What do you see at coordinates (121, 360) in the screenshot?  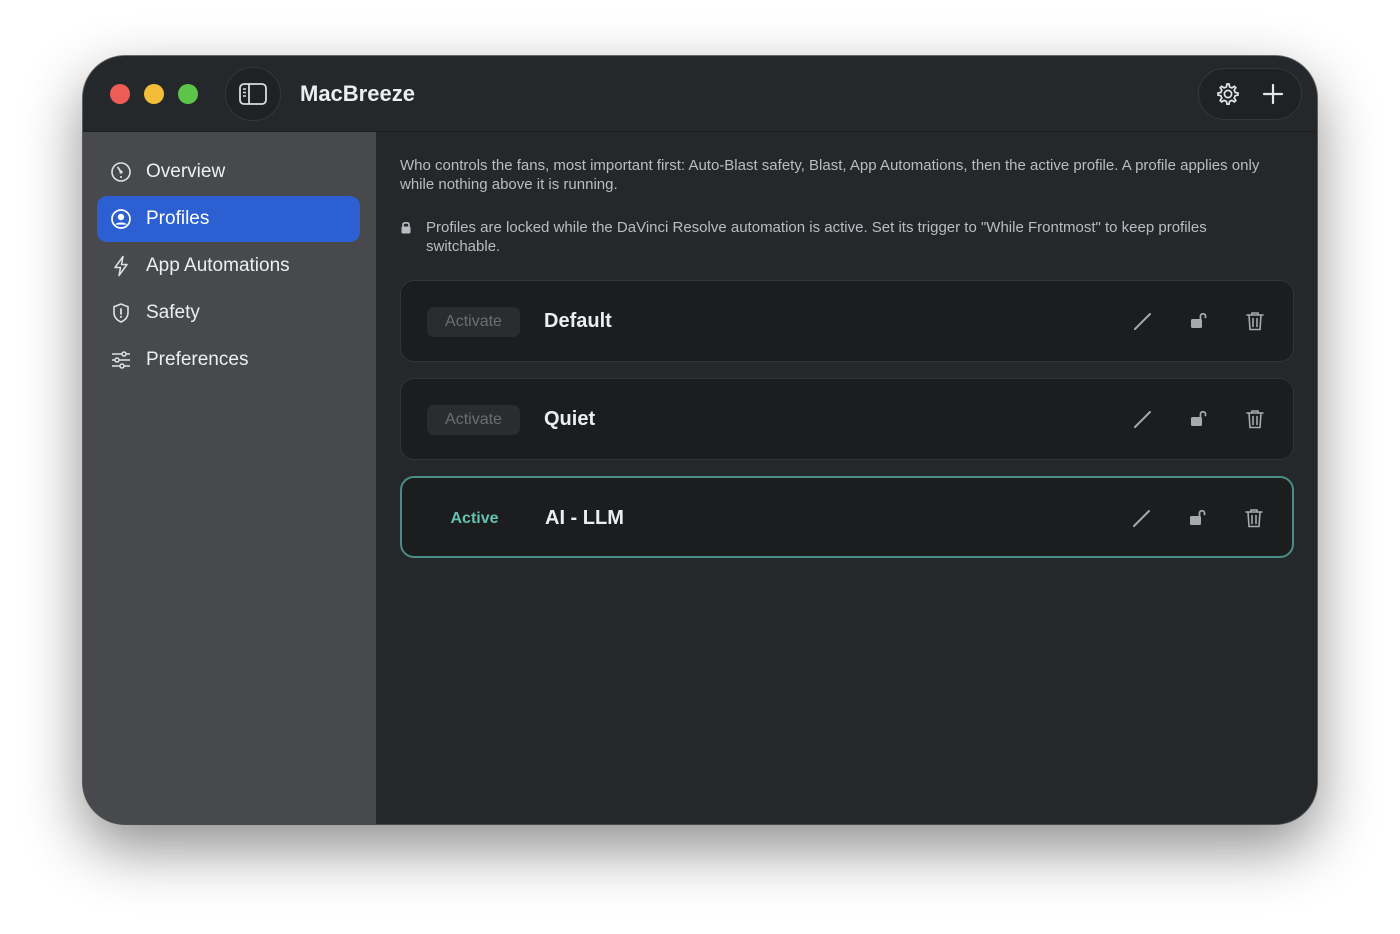 I see `sliders-icon` at bounding box center [121, 360].